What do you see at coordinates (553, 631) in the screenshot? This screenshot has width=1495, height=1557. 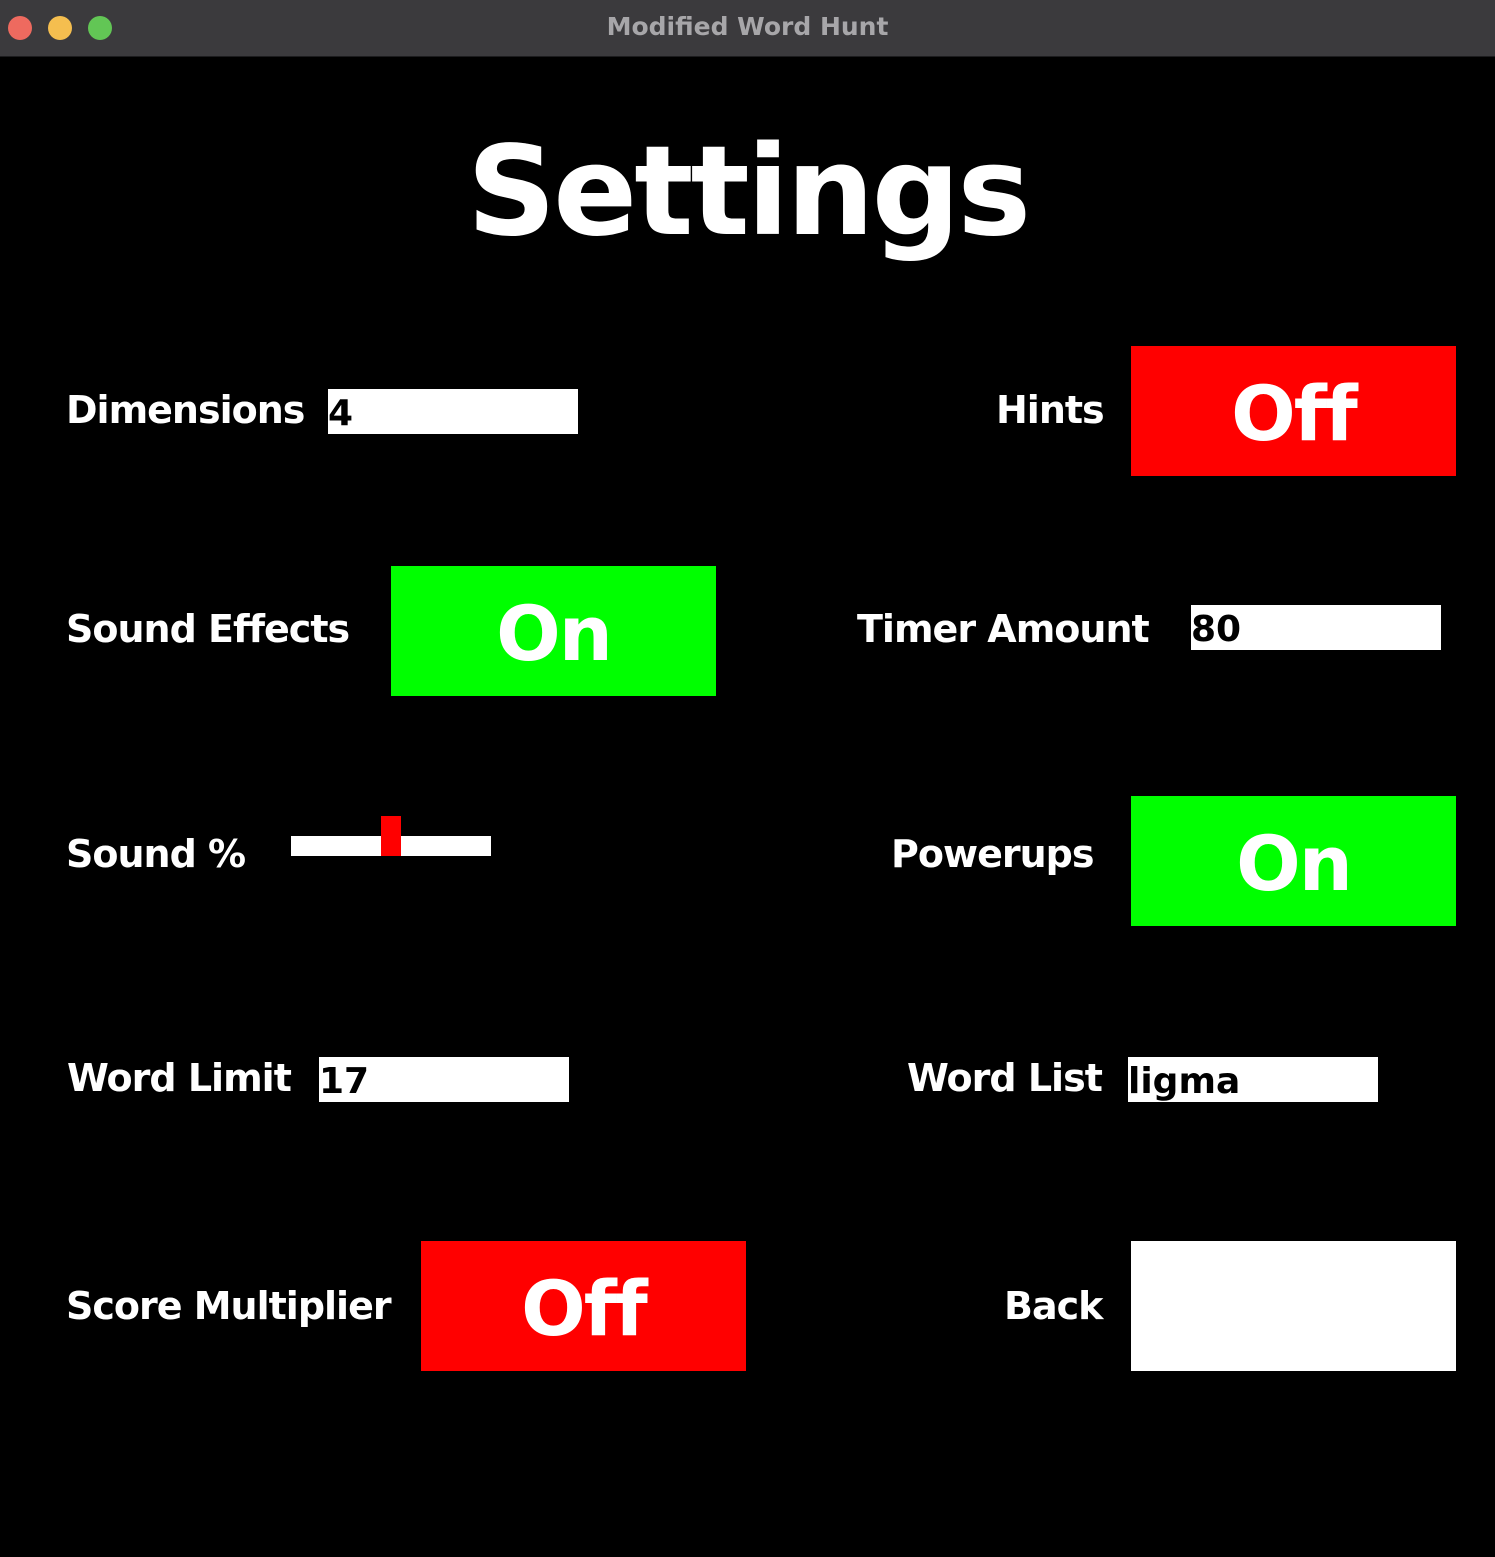 I see `sound-effects-toggle-button: On` at bounding box center [553, 631].